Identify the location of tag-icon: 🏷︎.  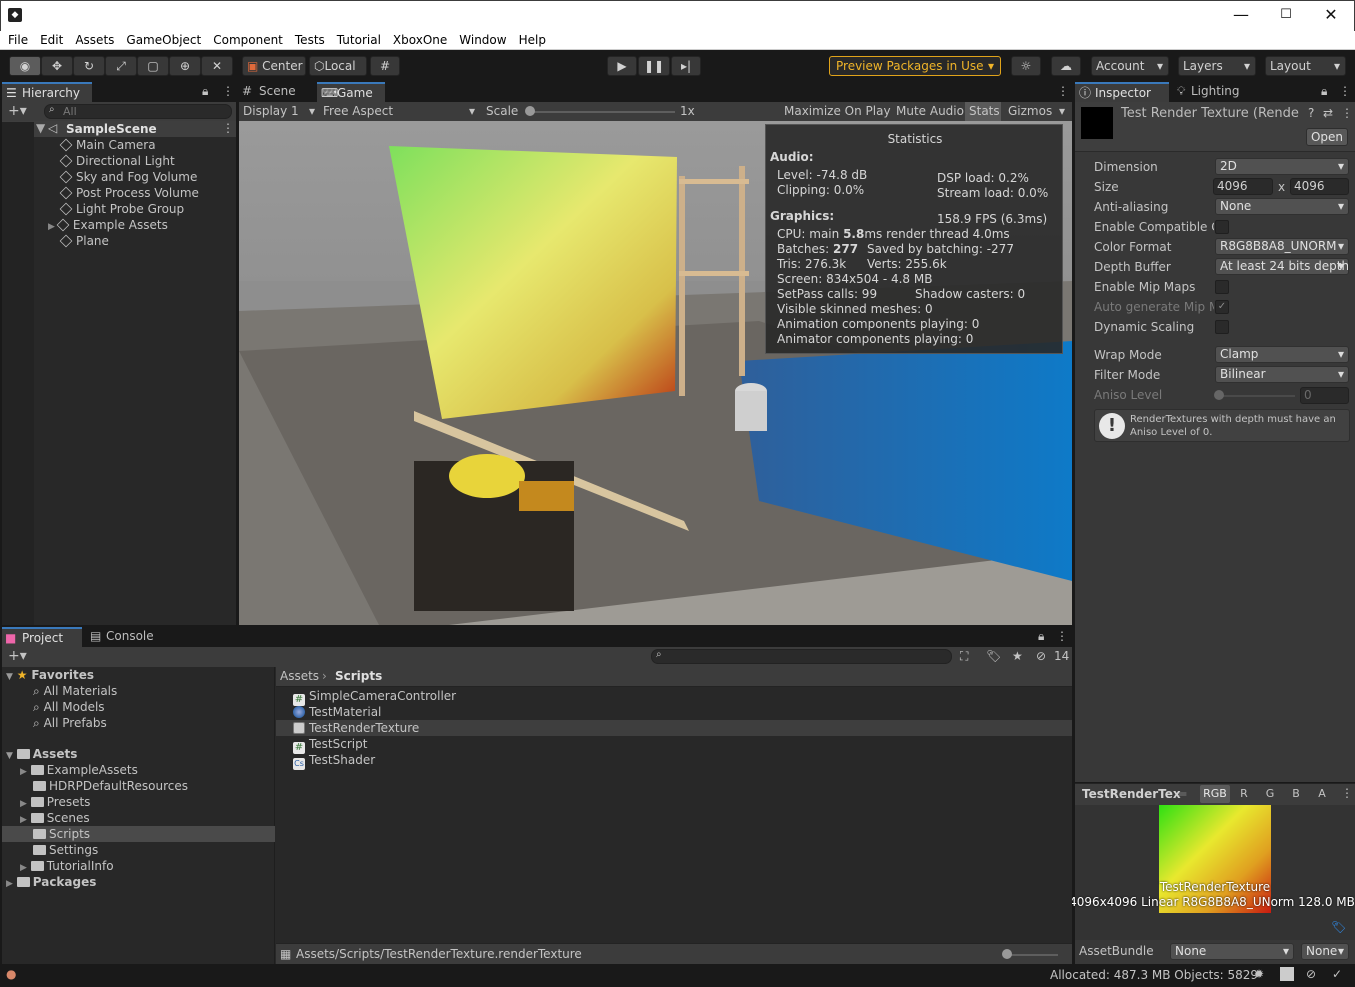
(1338, 927).